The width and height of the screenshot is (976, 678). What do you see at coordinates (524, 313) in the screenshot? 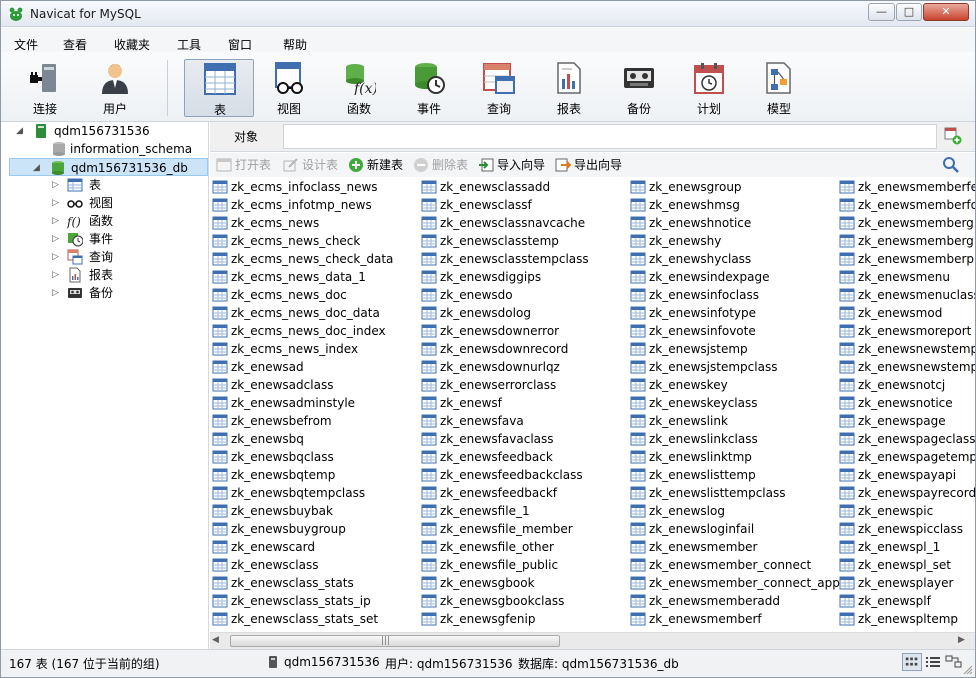
I see `table-list-item: zk_enewsdolog` at bounding box center [524, 313].